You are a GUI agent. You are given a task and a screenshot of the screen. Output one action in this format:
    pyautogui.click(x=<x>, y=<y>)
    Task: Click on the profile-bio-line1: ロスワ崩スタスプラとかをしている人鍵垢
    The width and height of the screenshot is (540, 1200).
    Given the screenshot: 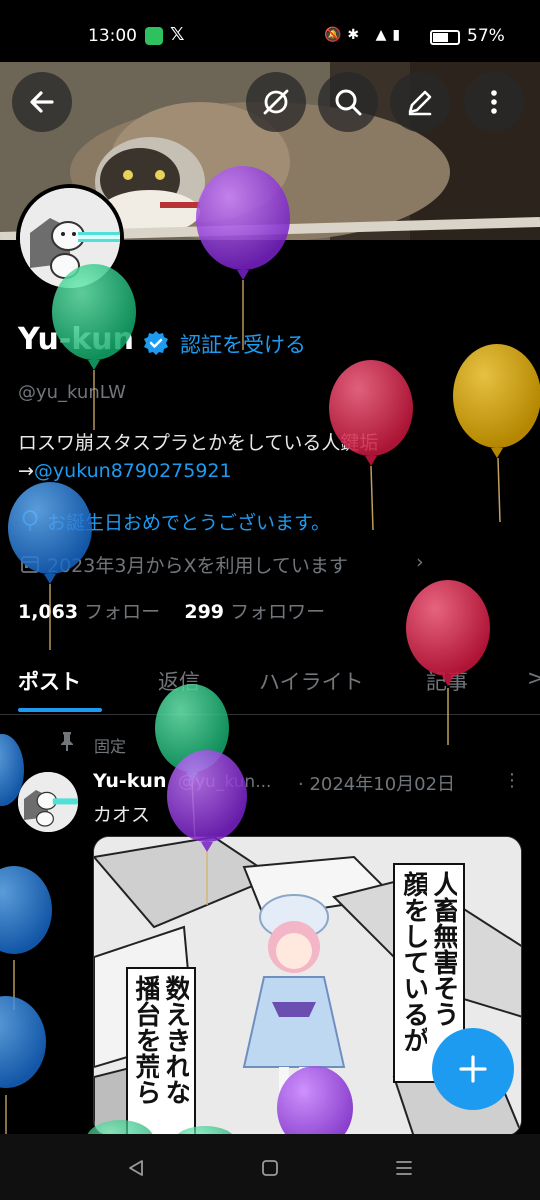 What is the action you would take?
    pyautogui.click(x=198, y=443)
    